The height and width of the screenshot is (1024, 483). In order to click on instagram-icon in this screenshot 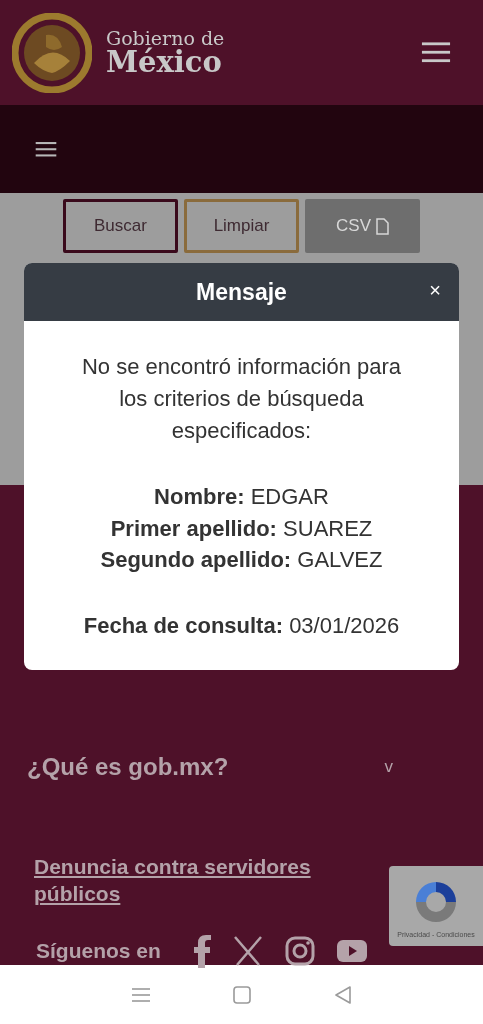, I will do `click(299, 950)`.